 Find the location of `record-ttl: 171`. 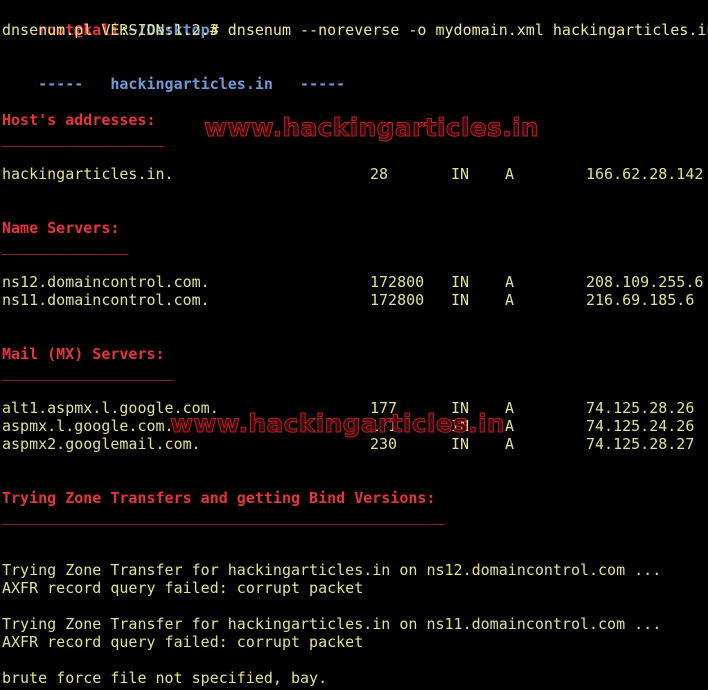

record-ttl: 171 is located at coordinates (384, 426).